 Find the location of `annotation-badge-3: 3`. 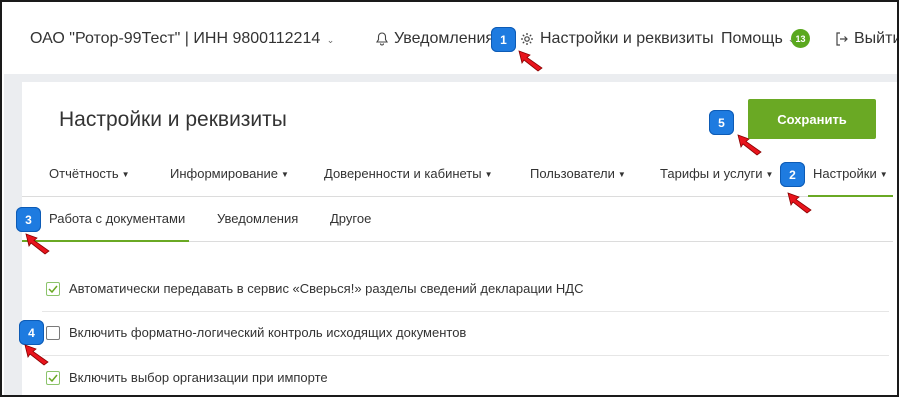

annotation-badge-3: 3 is located at coordinates (28, 219).